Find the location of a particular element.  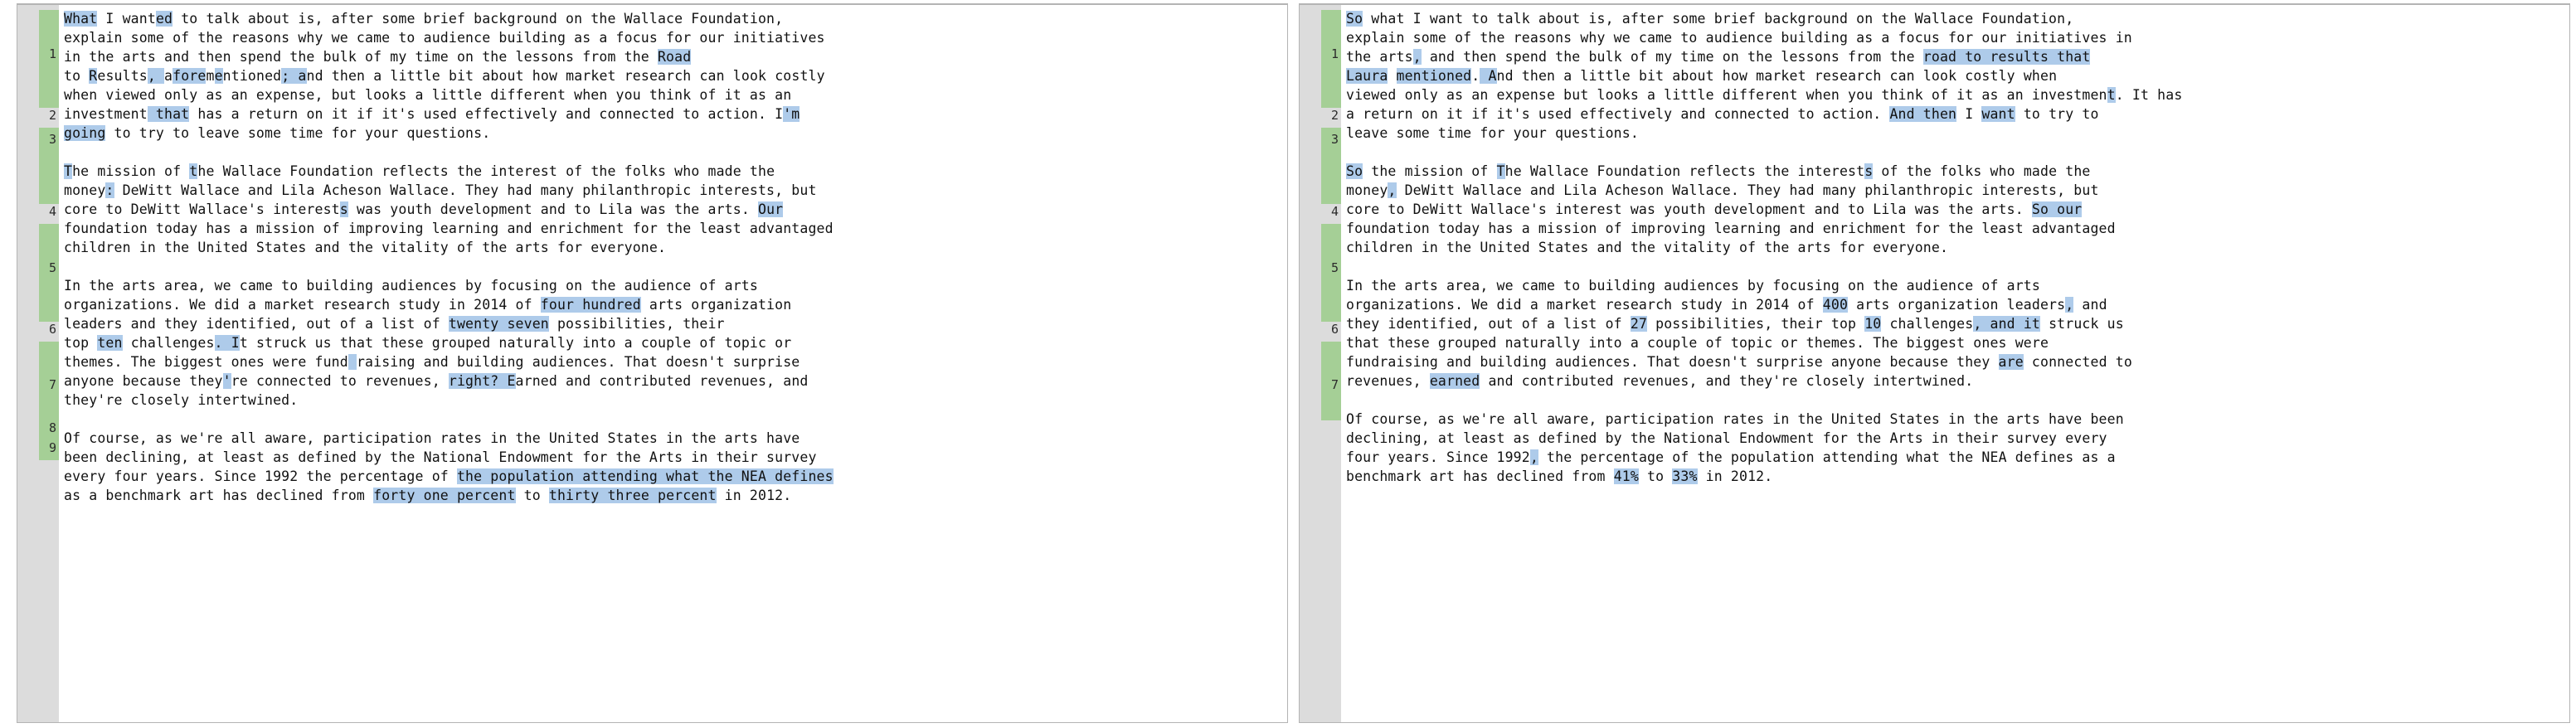

diff-highlight: T is located at coordinates (1500, 171).